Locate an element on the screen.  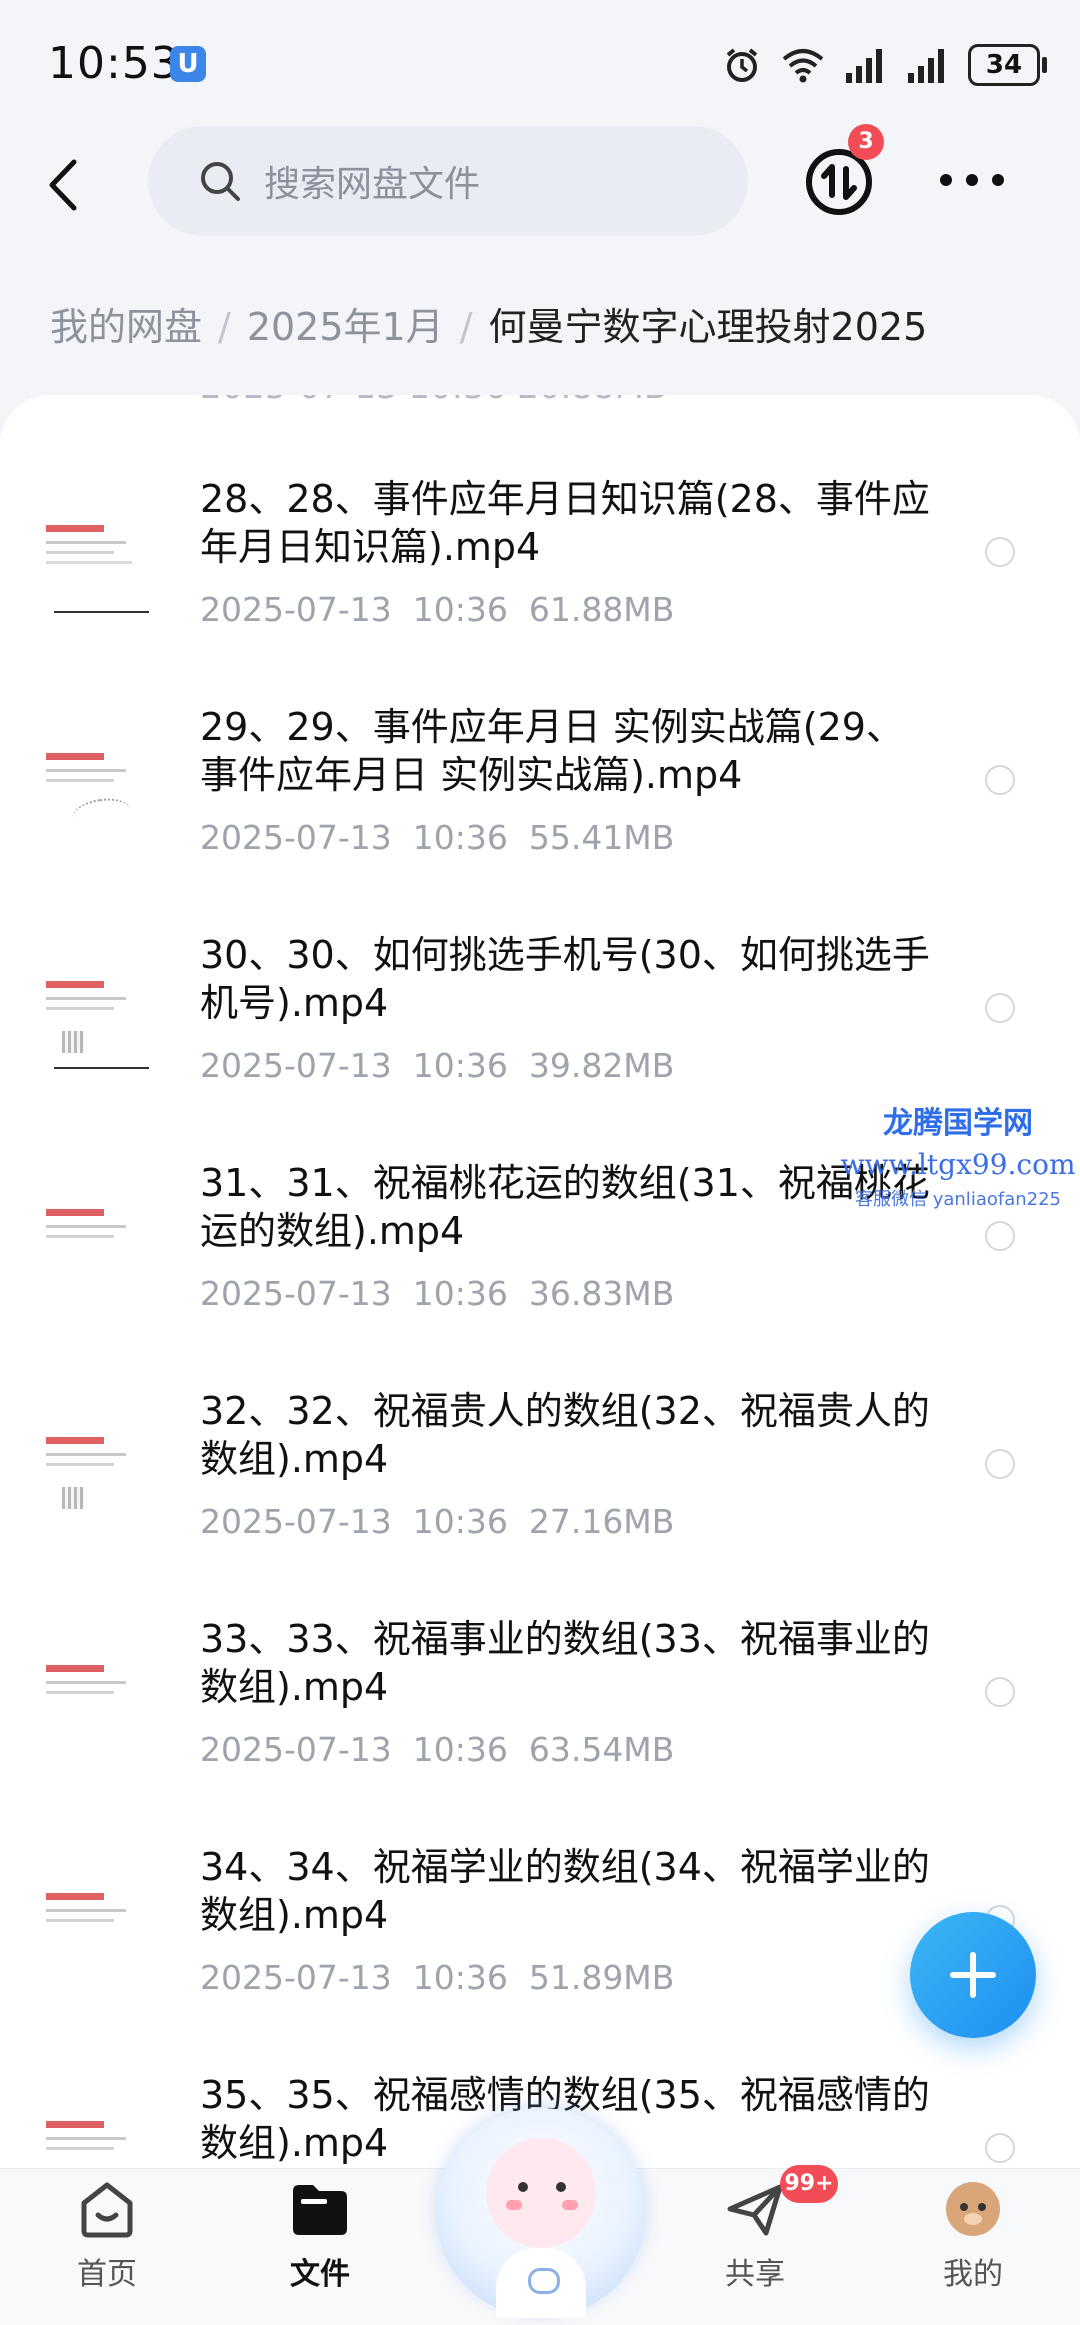
transfer-count-badge: 3 is located at coordinates (866, 142).